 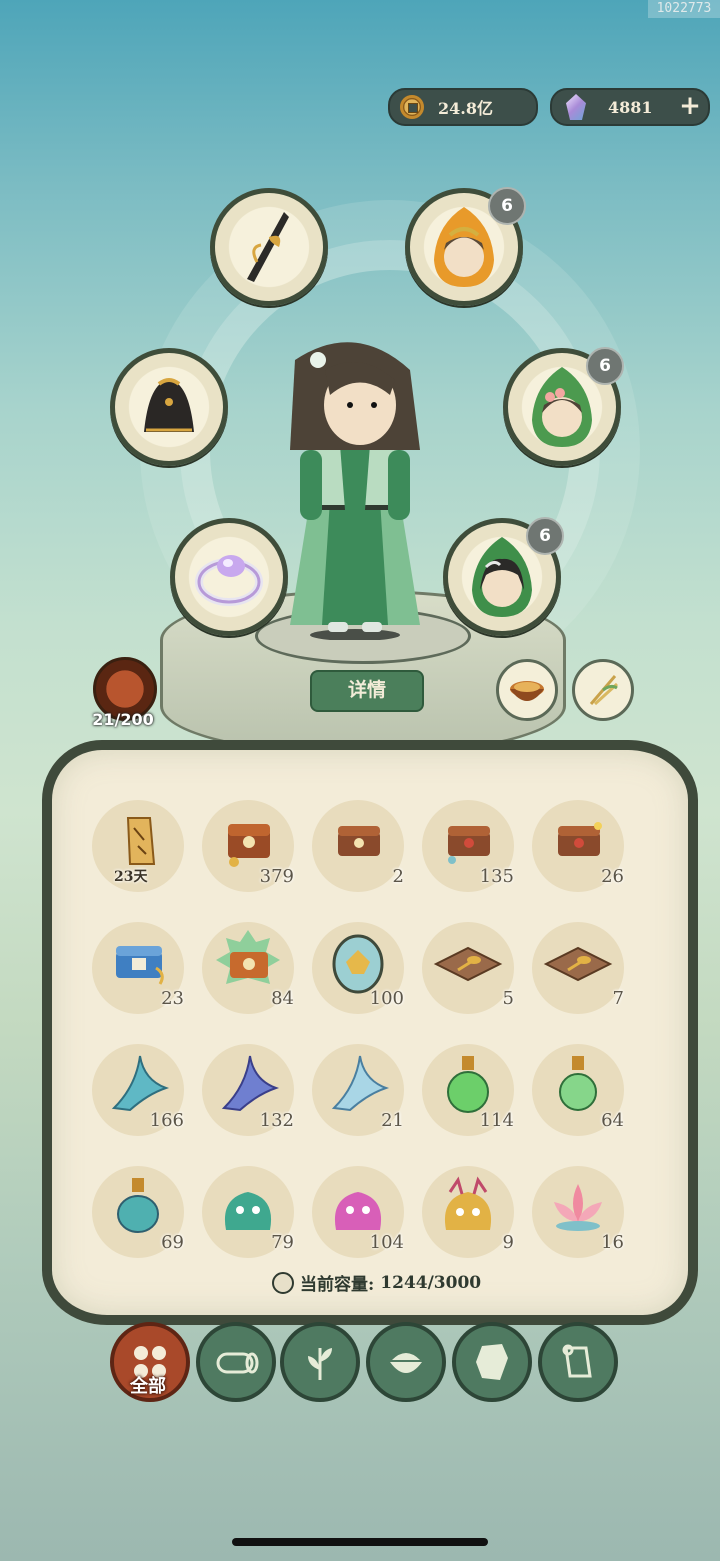 I want to click on inventory-item-gold-spirit: 9, so click(x=472, y=1216).